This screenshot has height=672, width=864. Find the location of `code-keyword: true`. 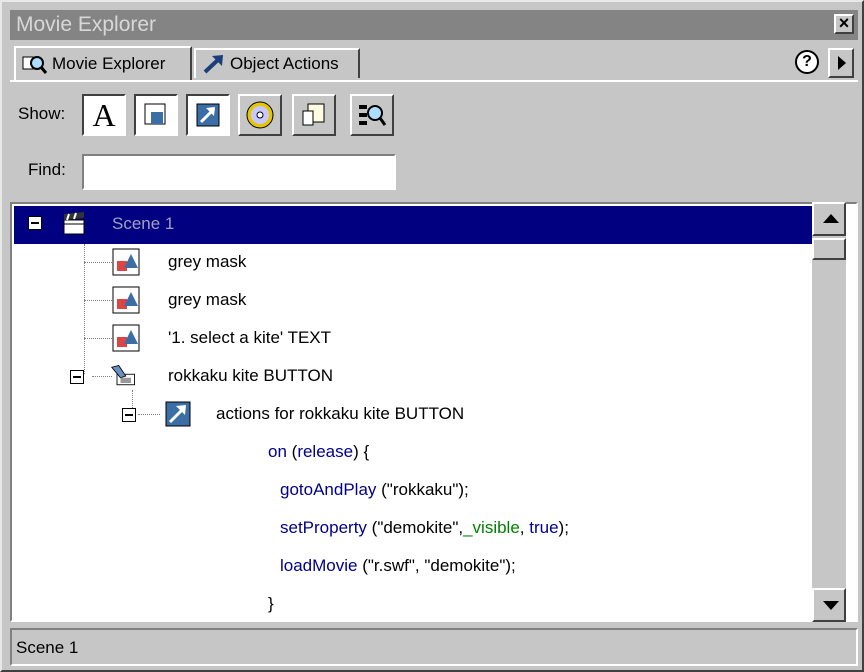

code-keyword: true is located at coordinates (544, 527).